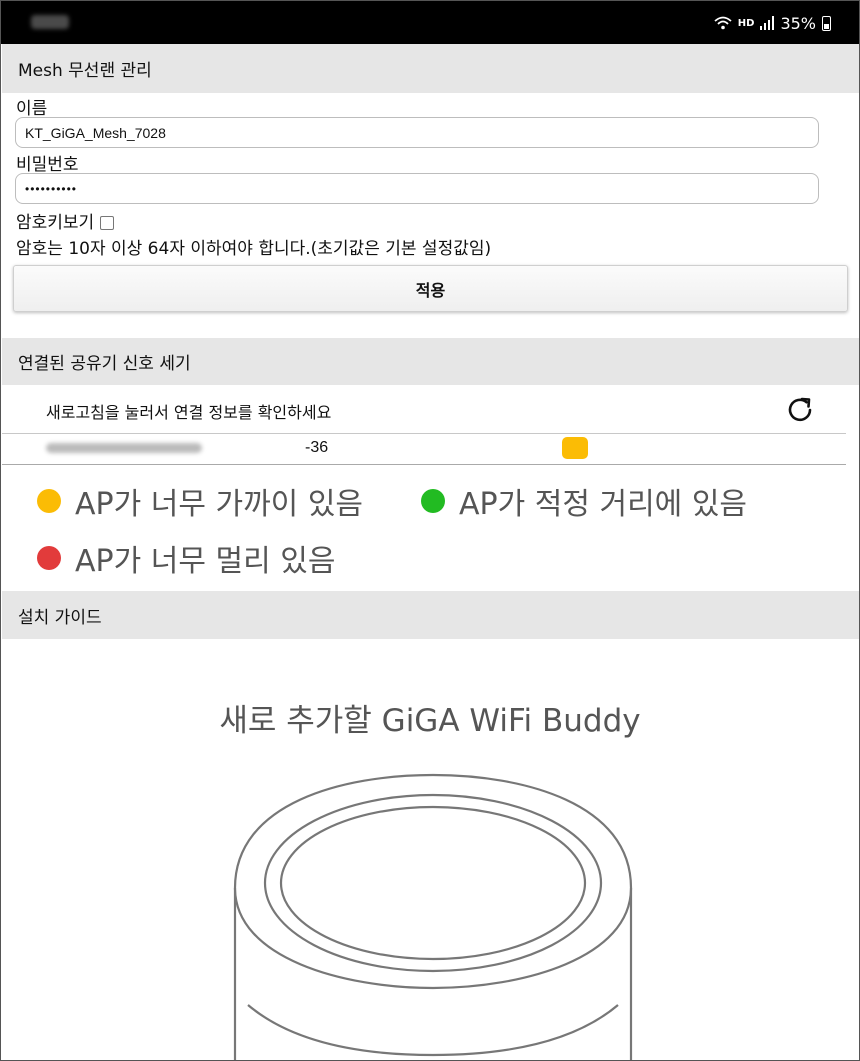 The height and width of the screenshot is (1061, 860). Describe the element at coordinates (424, 409) in the screenshot. I see `refresh-hint-row: 새로고침을 눌러서 연결 정보를 확인하세요` at that location.